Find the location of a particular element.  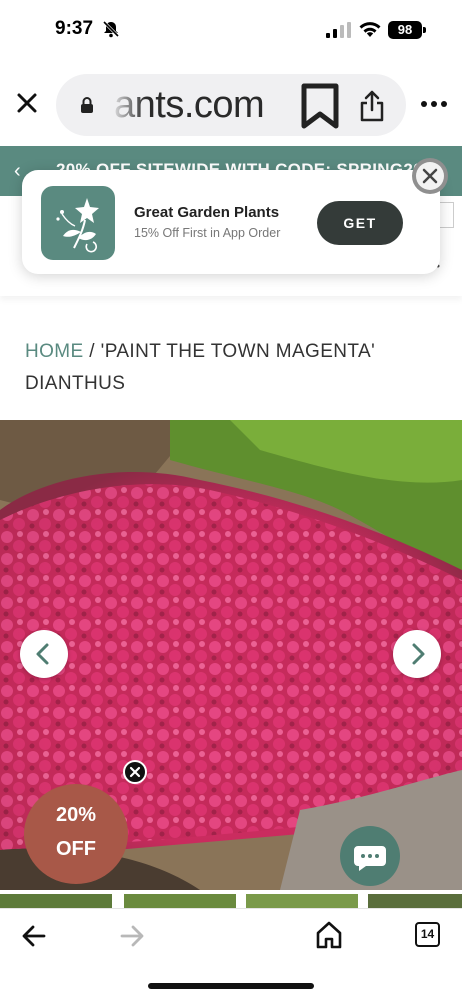

forward-icon is located at coordinates (132, 936).